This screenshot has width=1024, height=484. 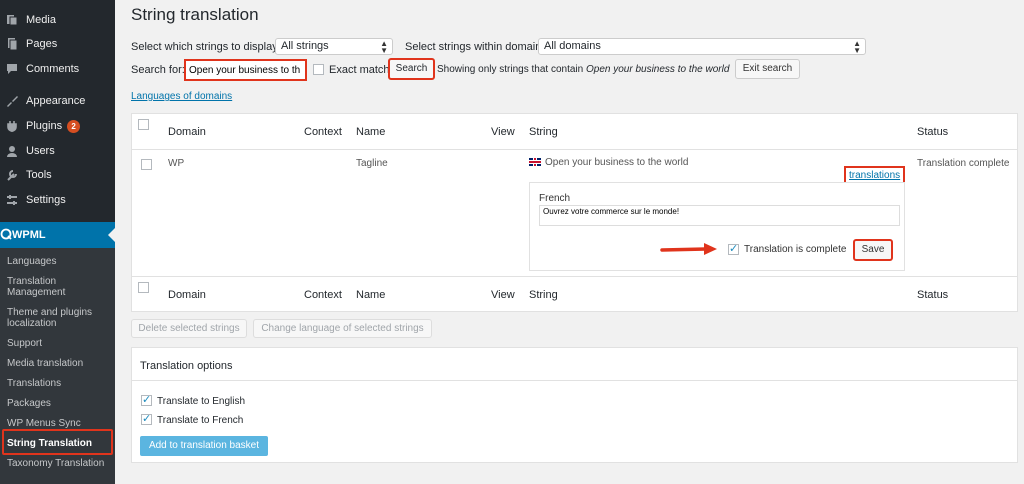 I want to click on highlight-box, so click(x=57, y=442).